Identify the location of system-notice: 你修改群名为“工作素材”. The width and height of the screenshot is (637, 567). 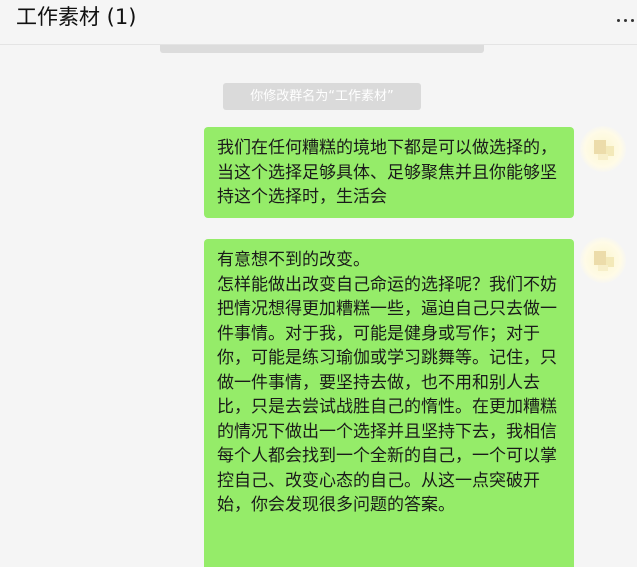
(322, 96).